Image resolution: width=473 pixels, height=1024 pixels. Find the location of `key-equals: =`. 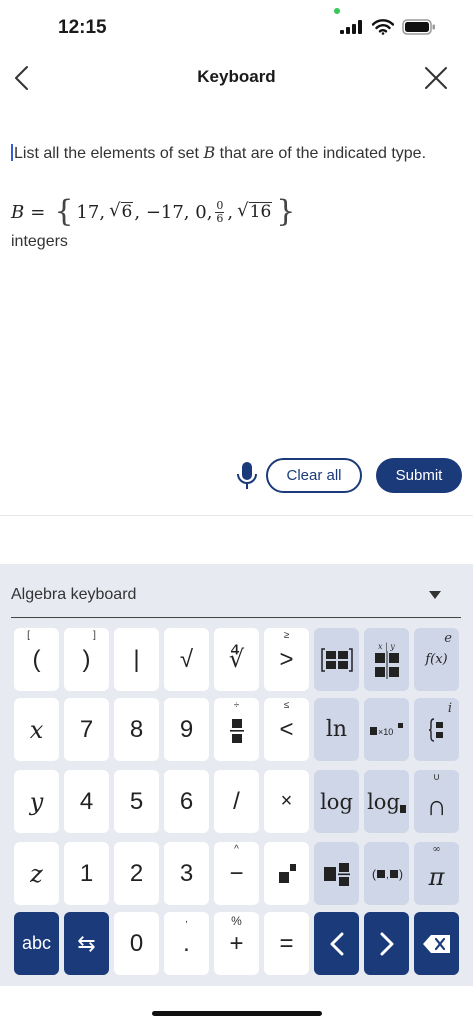

key-equals: = is located at coordinates (286, 943).